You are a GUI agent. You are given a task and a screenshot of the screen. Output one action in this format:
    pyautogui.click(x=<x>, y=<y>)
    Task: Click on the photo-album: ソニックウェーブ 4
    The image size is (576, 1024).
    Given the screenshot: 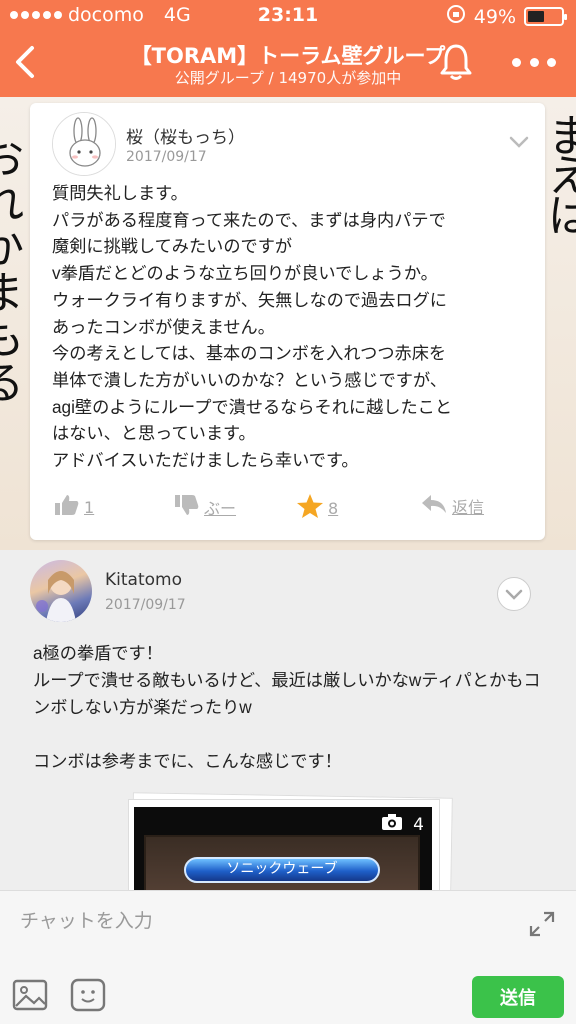 What is the action you would take?
    pyautogui.click(x=289, y=845)
    